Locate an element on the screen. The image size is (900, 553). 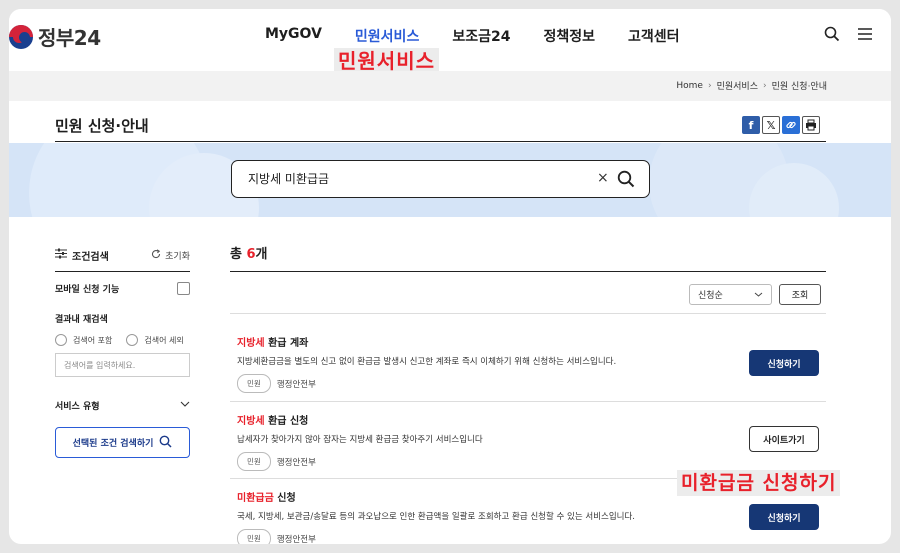
reset-label: 초기화 is located at coordinates (177, 256).